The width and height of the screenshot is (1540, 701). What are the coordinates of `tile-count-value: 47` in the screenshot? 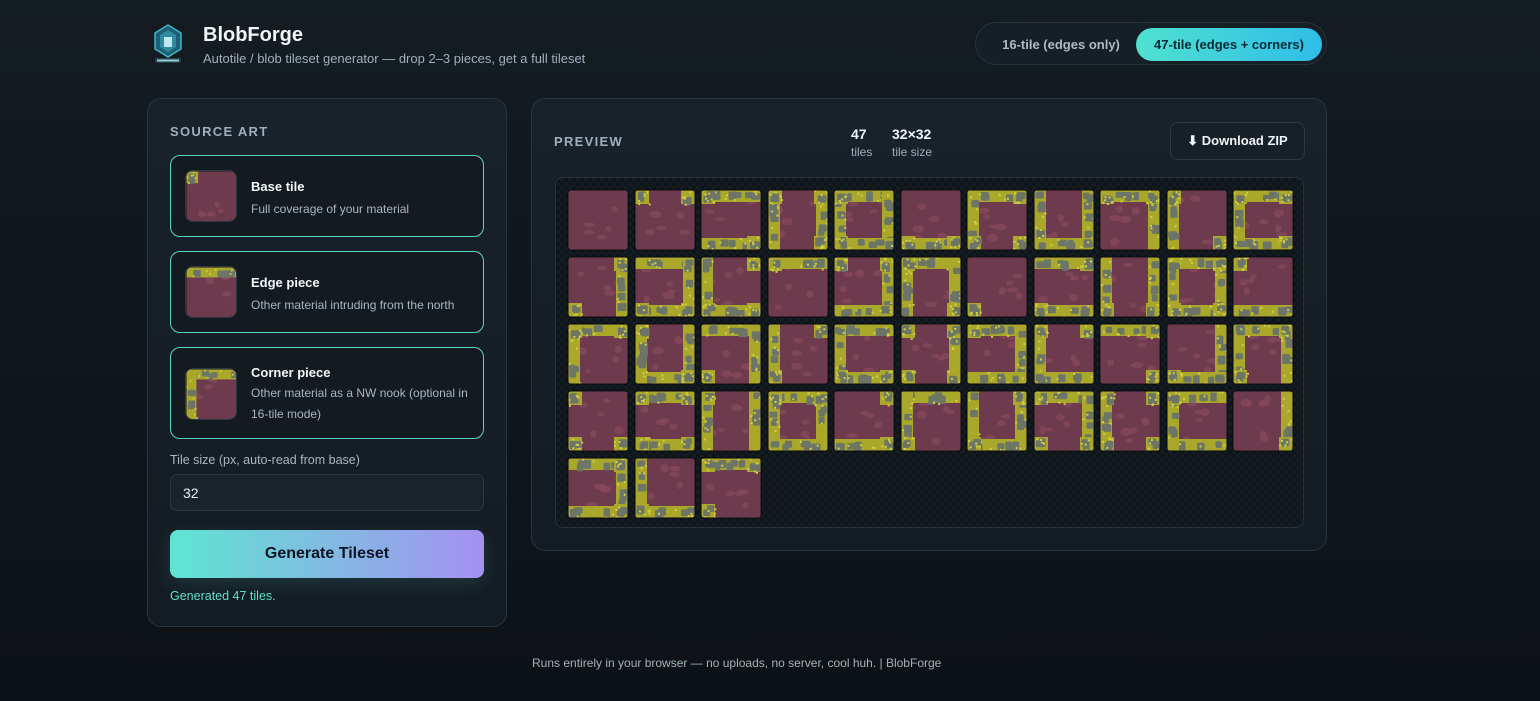 It's located at (859, 134).